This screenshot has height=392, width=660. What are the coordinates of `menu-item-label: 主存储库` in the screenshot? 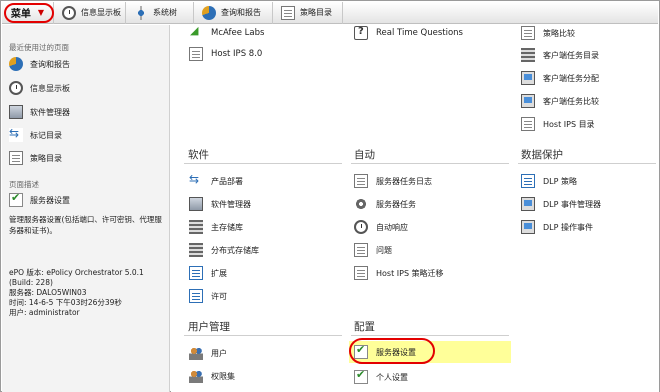 It's located at (227, 227).